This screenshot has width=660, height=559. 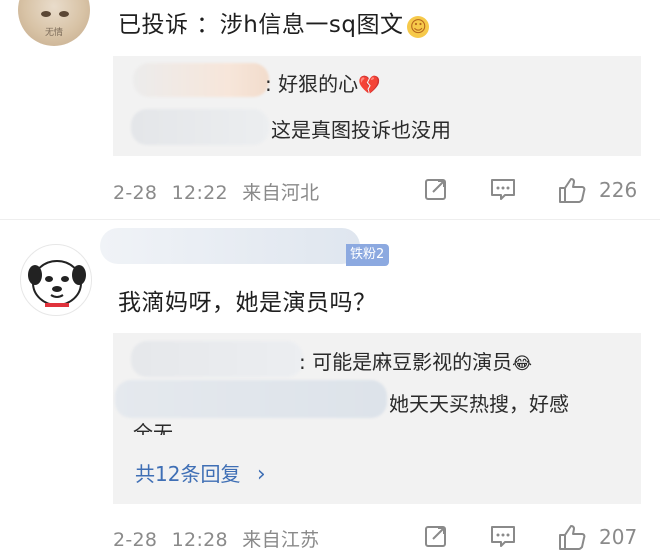 I want to click on reply-line: : 可能是麻豆影视的演员😂, so click(x=415, y=362).